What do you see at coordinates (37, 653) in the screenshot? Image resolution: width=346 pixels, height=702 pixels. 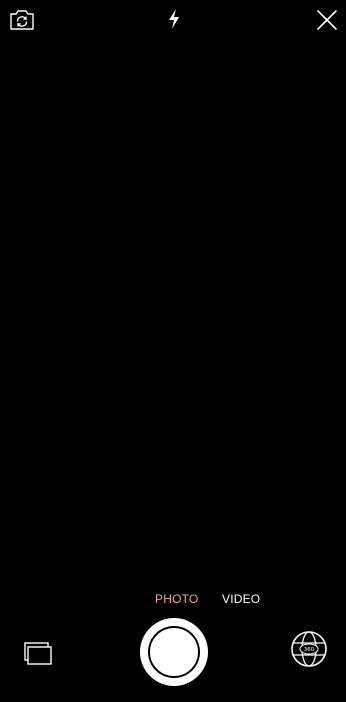 I see `gallery-icon` at bounding box center [37, 653].